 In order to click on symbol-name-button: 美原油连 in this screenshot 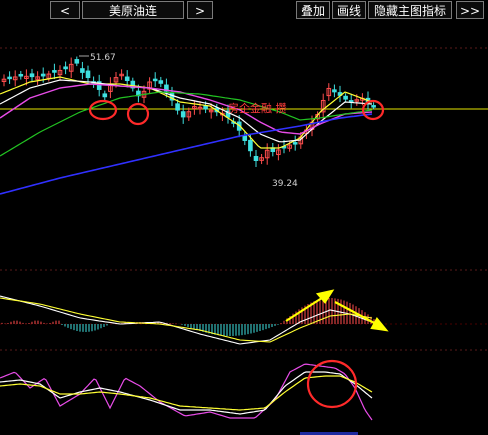, I will do `click(133, 10)`.